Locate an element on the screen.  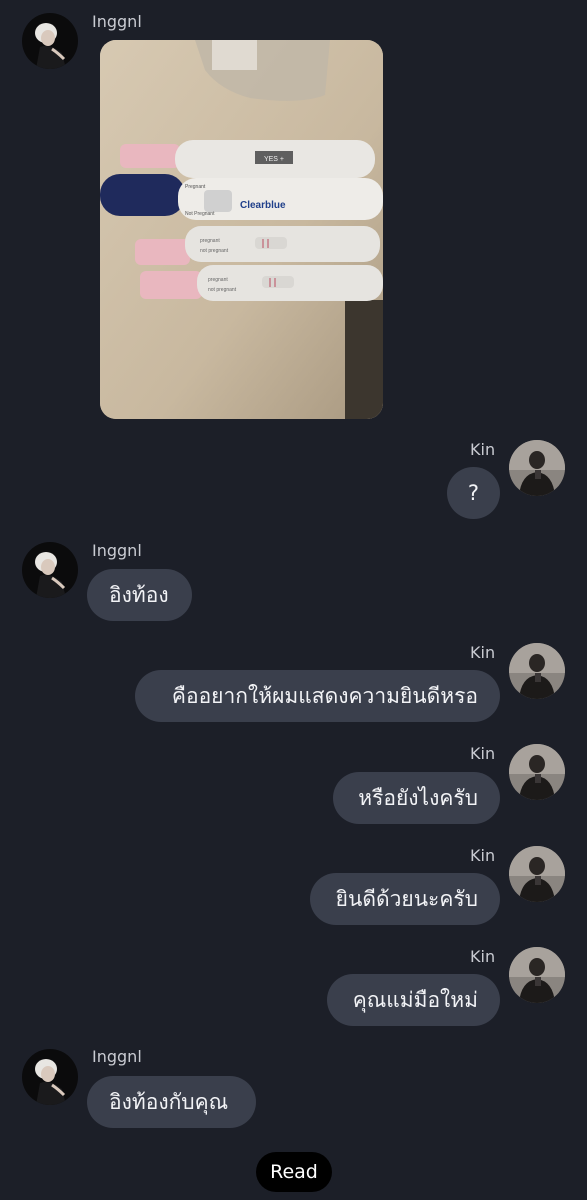
test3-pregnant-text: pregnant is located at coordinates (210, 241).